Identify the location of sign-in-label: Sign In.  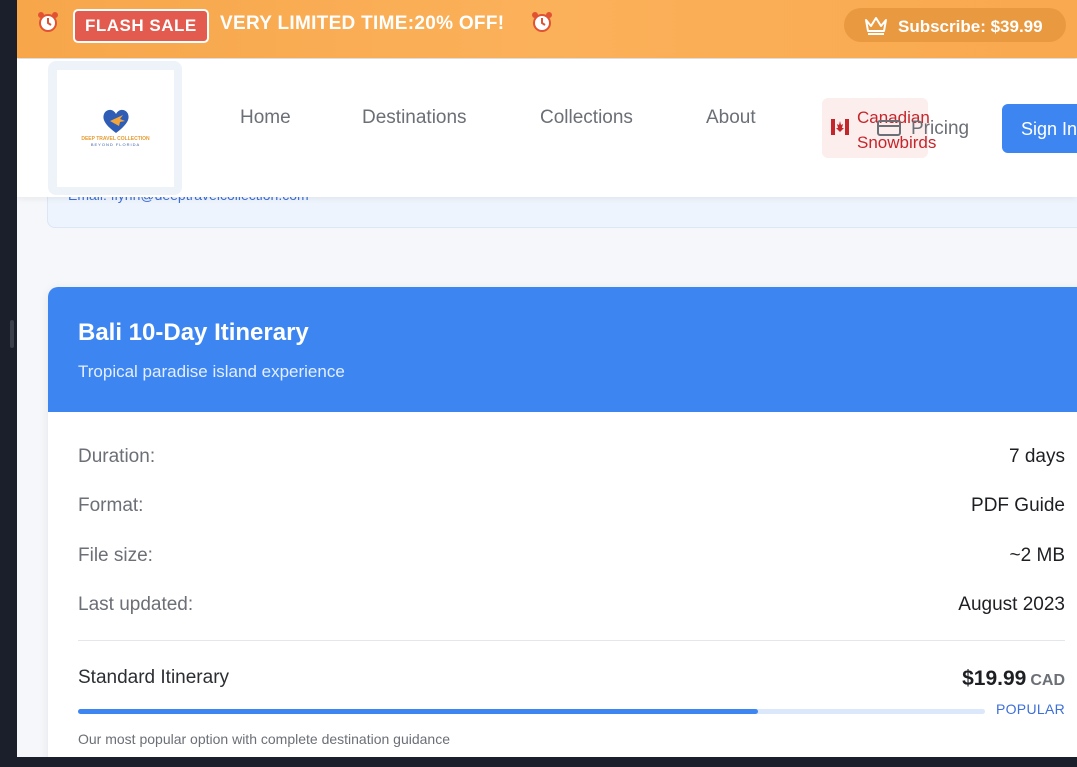
(1049, 129).